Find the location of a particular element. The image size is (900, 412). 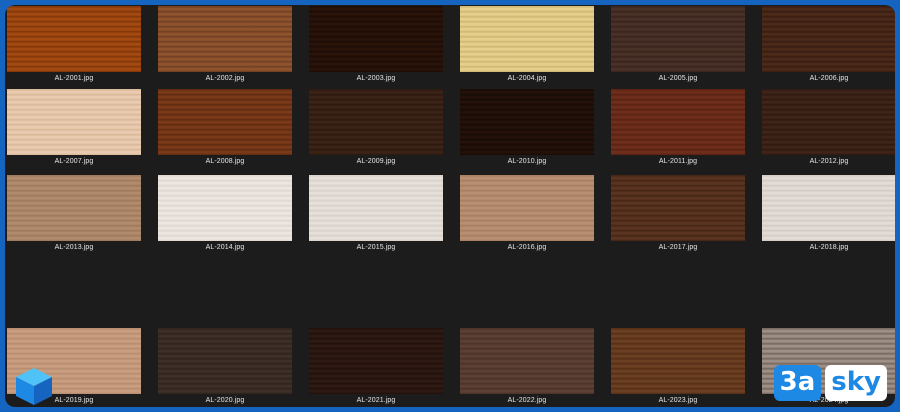

file-name-label: AL-2009.jpg is located at coordinates (376, 161).